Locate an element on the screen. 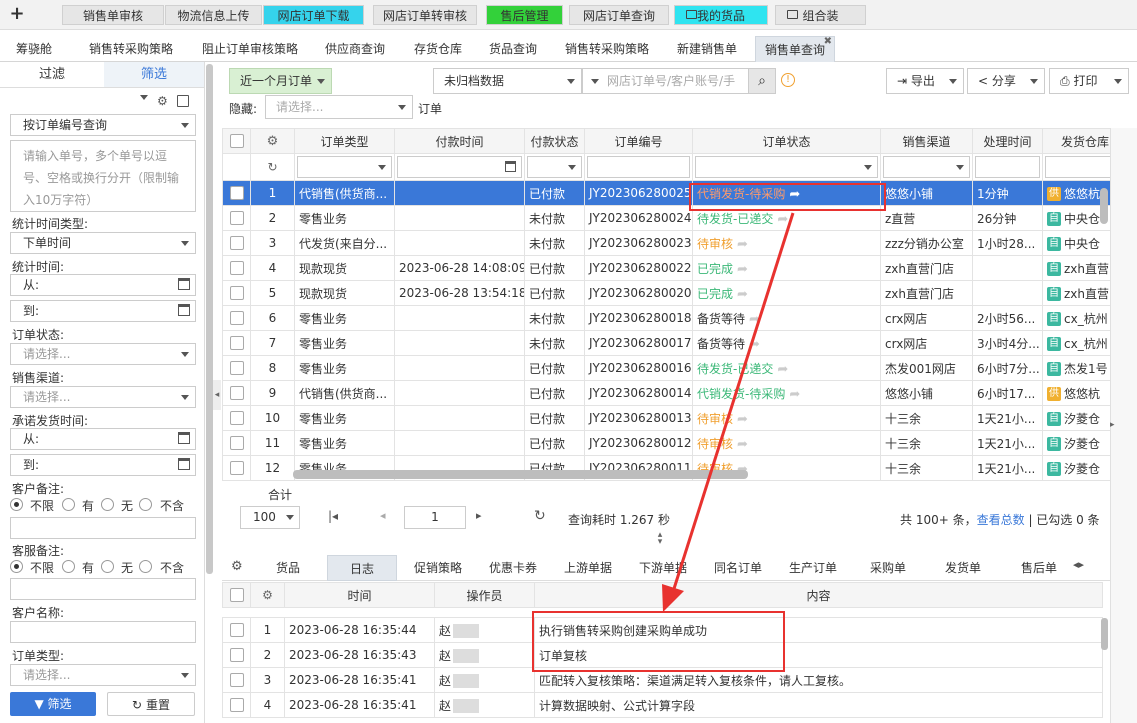  sub-tab-3: 阻止订单审核策略 is located at coordinates (250, 49).